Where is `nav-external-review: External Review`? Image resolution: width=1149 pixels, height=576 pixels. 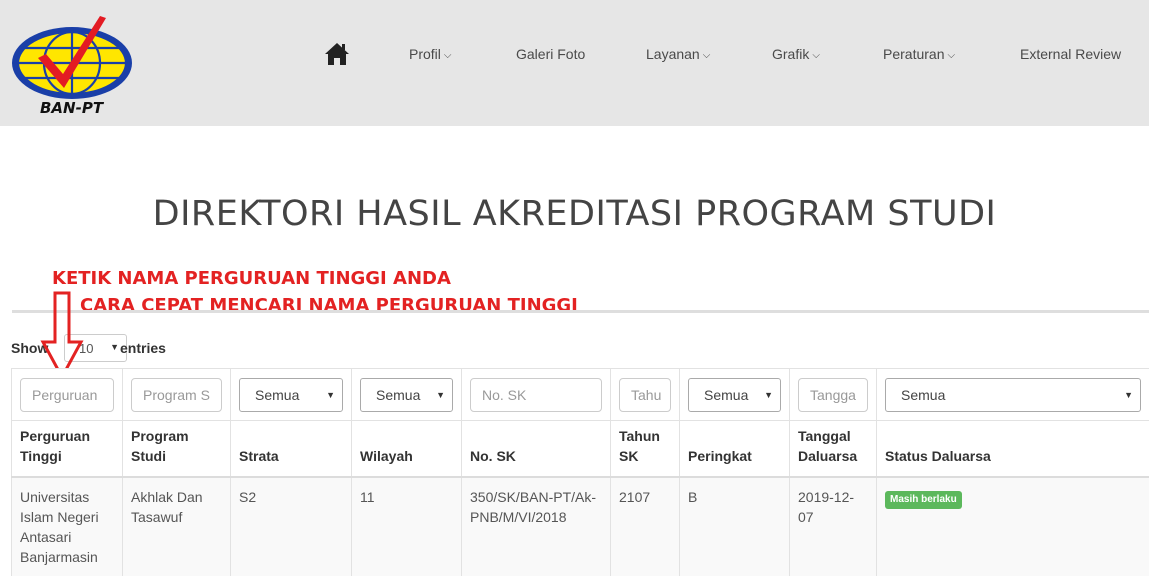
nav-external-review: External Review is located at coordinates (1070, 54).